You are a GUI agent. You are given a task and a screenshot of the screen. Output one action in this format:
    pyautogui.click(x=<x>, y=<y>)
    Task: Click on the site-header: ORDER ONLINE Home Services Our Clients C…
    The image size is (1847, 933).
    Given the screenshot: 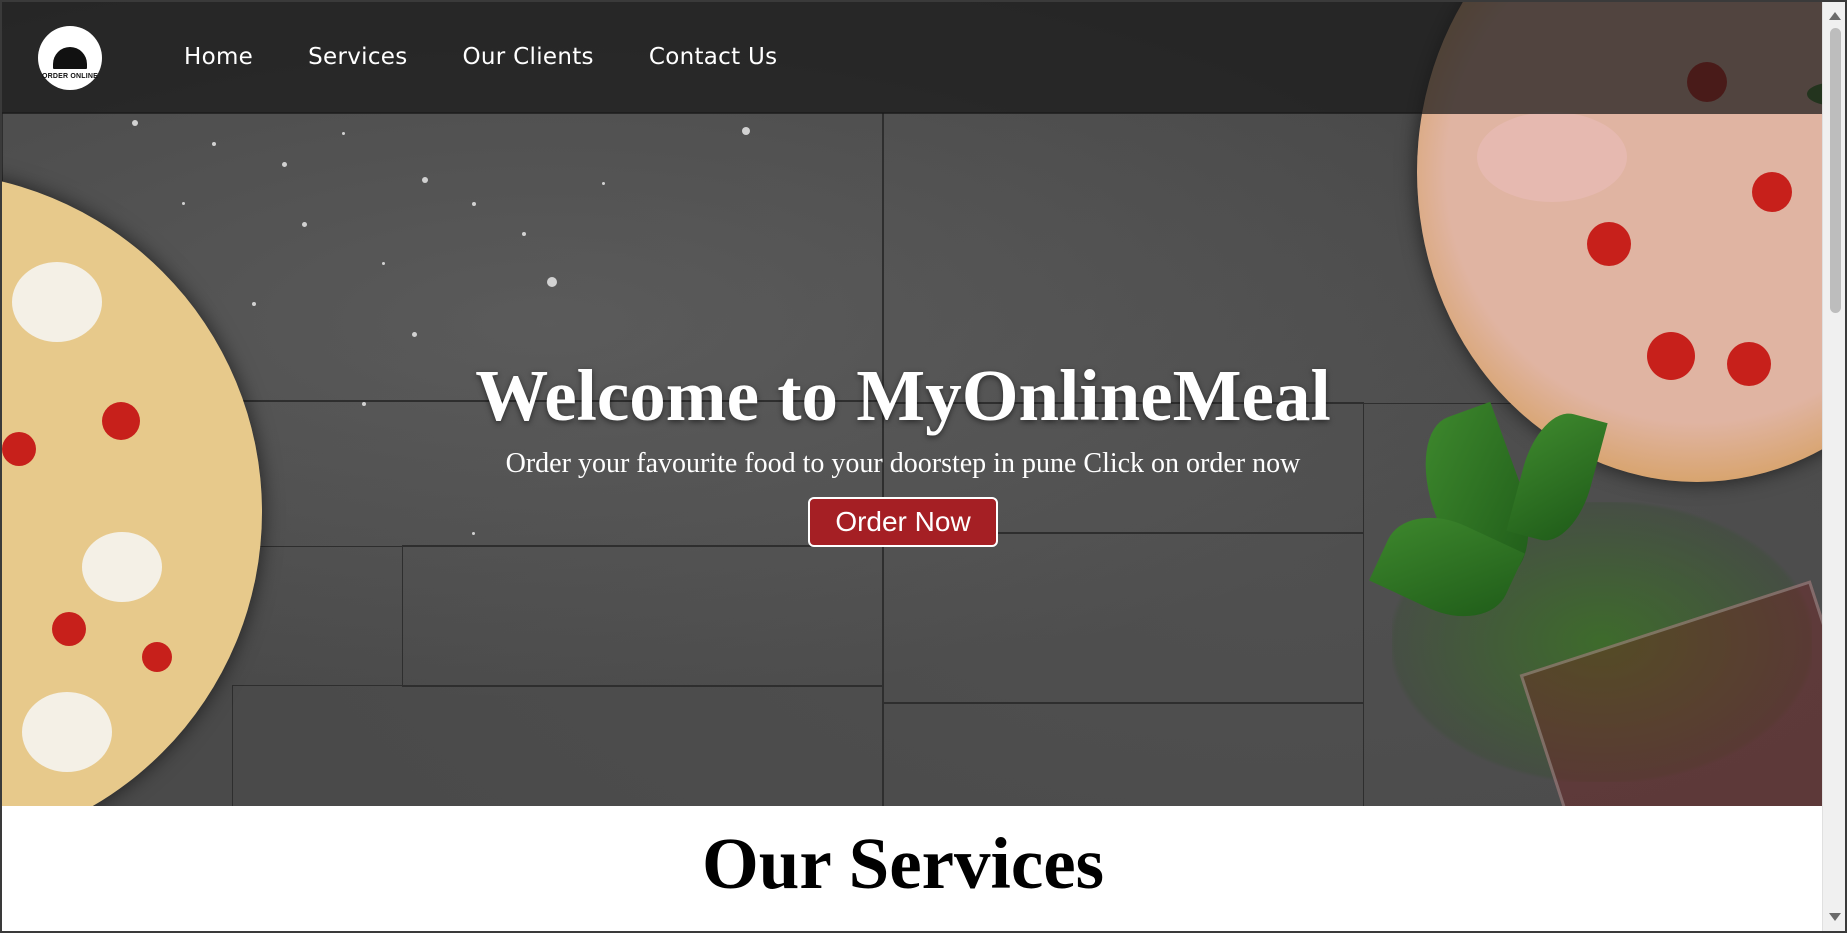 What is the action you would take?
    pyautogui.click(x=912, y=58)
    